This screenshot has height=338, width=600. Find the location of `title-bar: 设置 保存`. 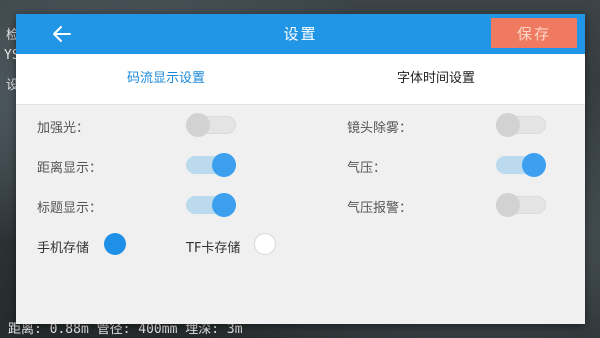

title-bar: 设置 保存 is located at coordinates (300, 34).